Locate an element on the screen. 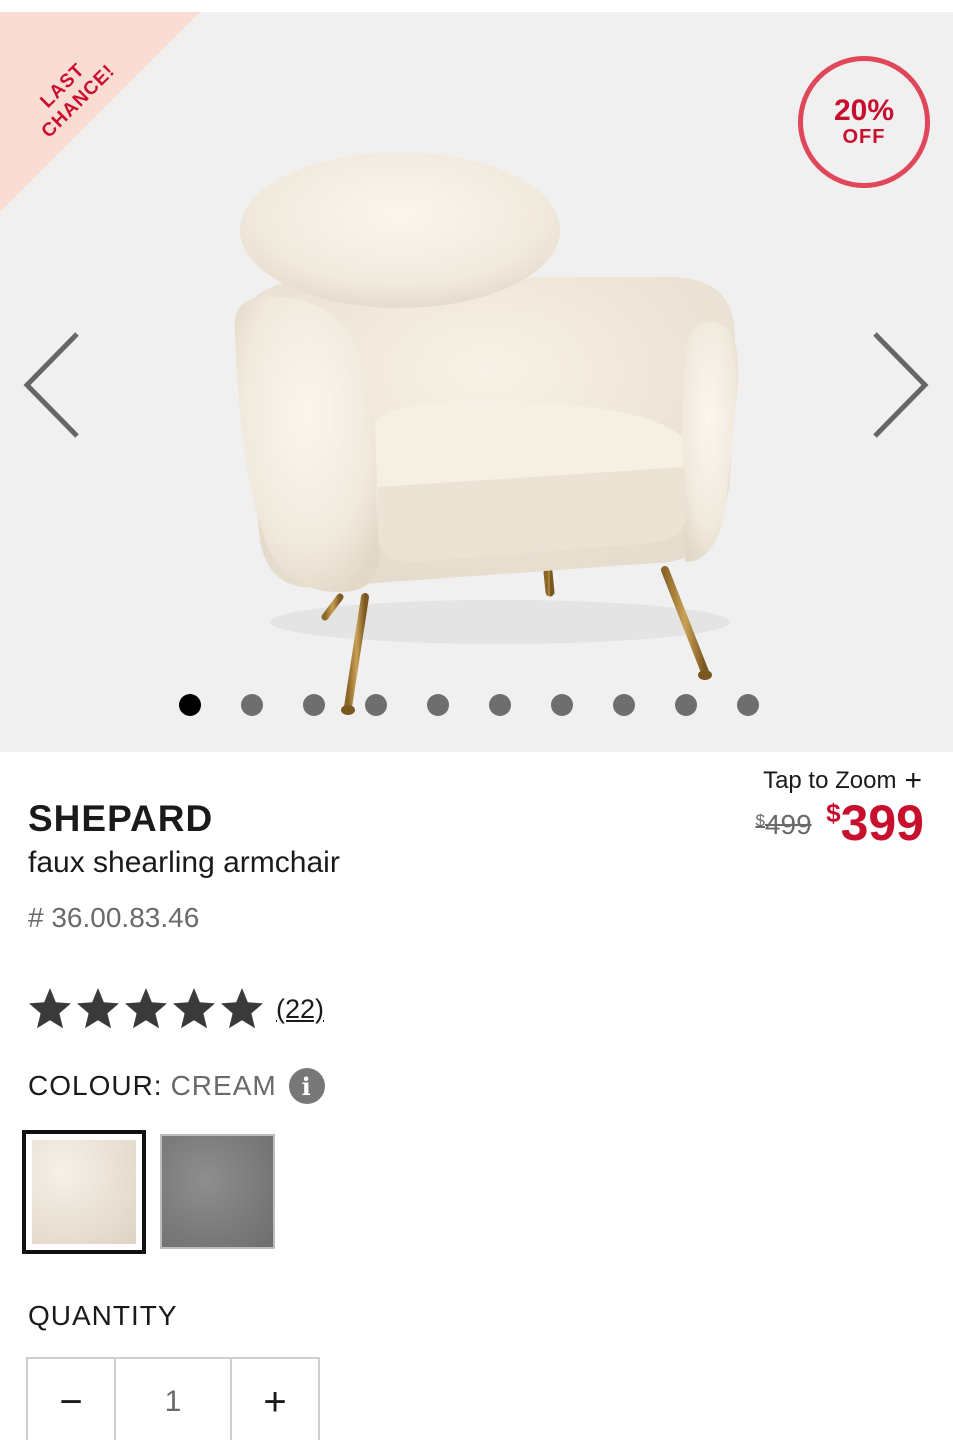  discount-off-label: OFF is located at coordinates (864, 137).